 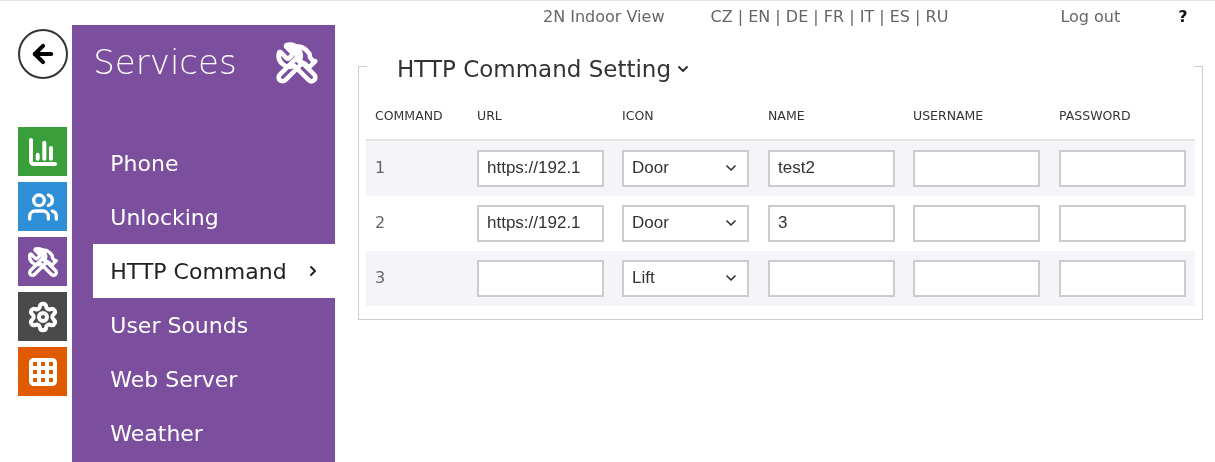 I want to click on column-header: NAME, so click(x=787, y=115).